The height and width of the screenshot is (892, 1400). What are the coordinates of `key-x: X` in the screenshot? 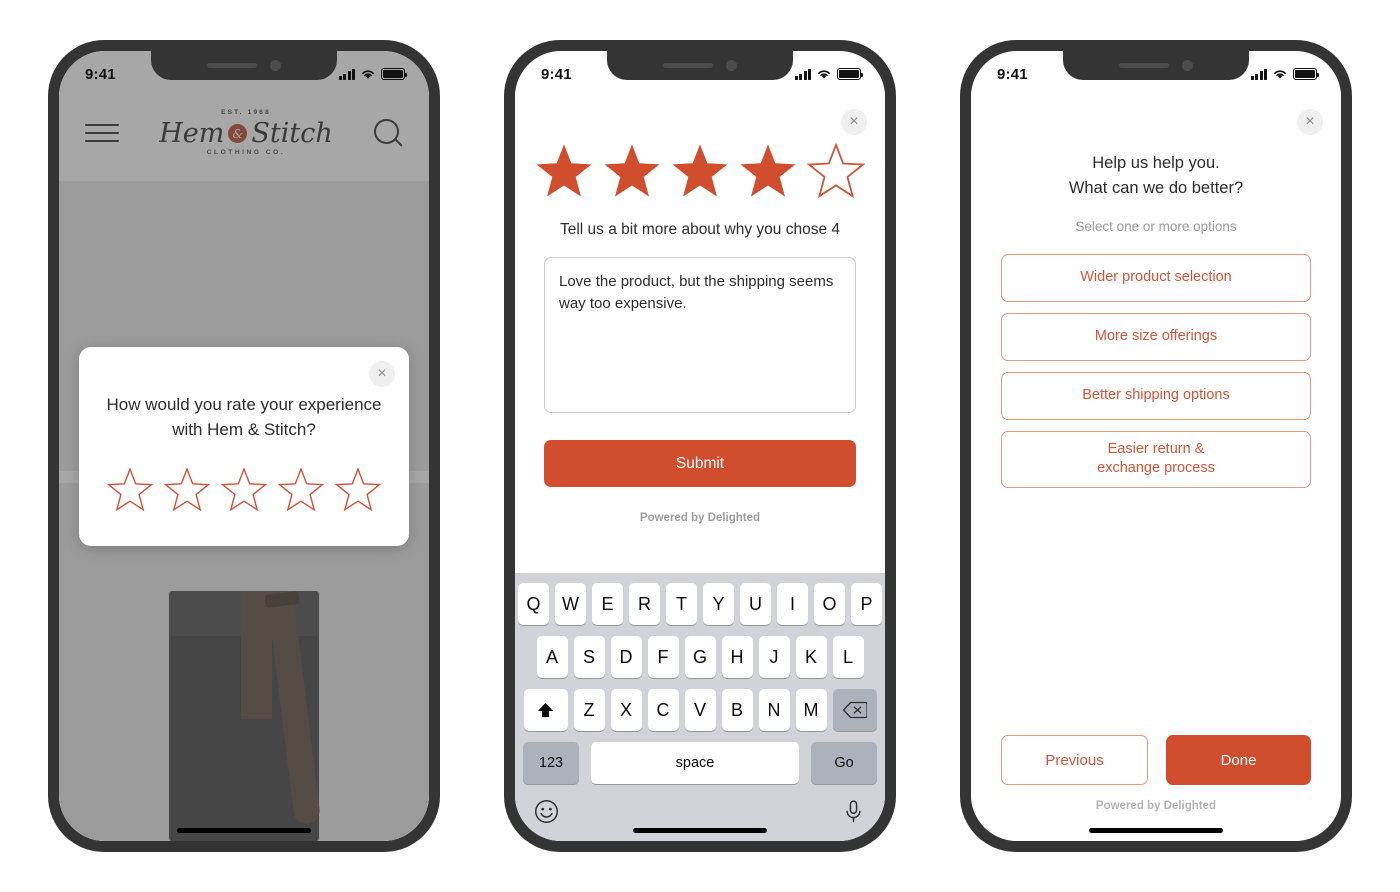 It's located at (626, 710).